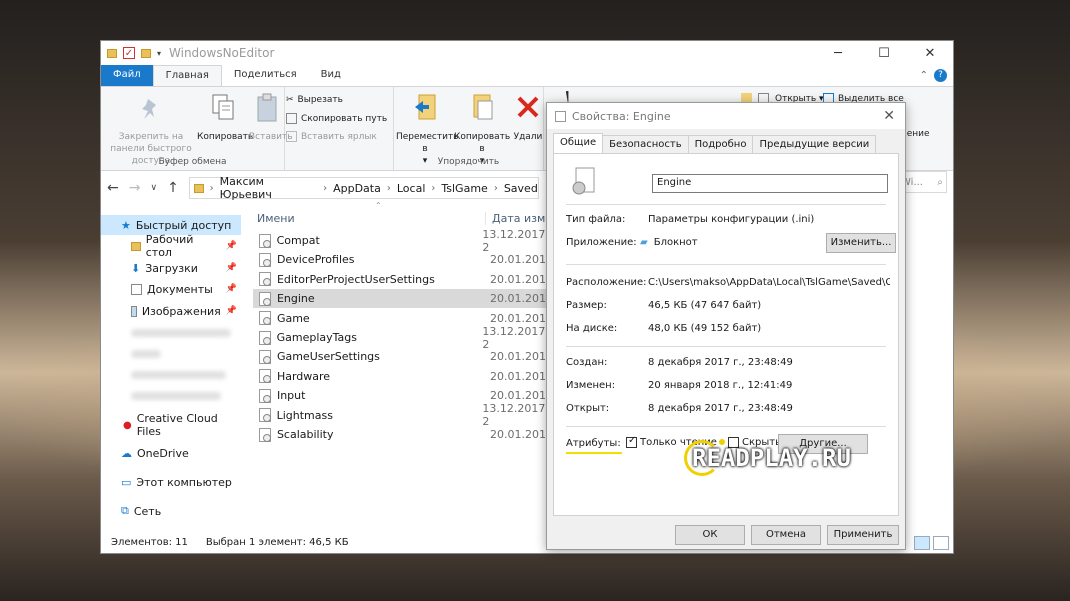 Image resolution: width=1070 pixels, height=601 pixels. Describe the element at coordinates (291, 136) in the screenshot. I see `shortcut-icon` at that location.